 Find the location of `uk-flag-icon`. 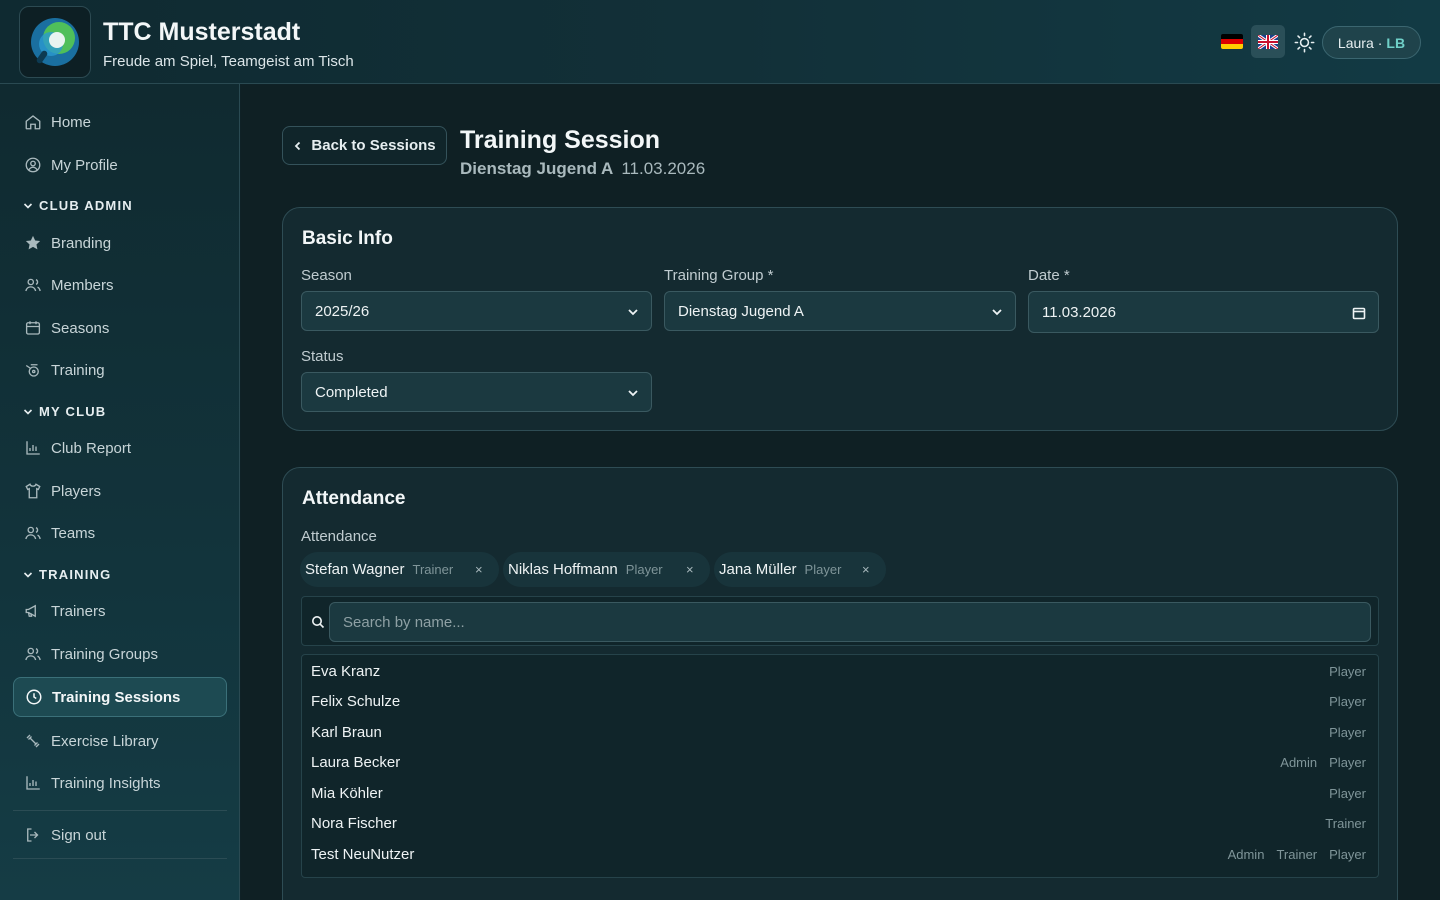

uk-flag-icon is located at coordinates (1268, 41).